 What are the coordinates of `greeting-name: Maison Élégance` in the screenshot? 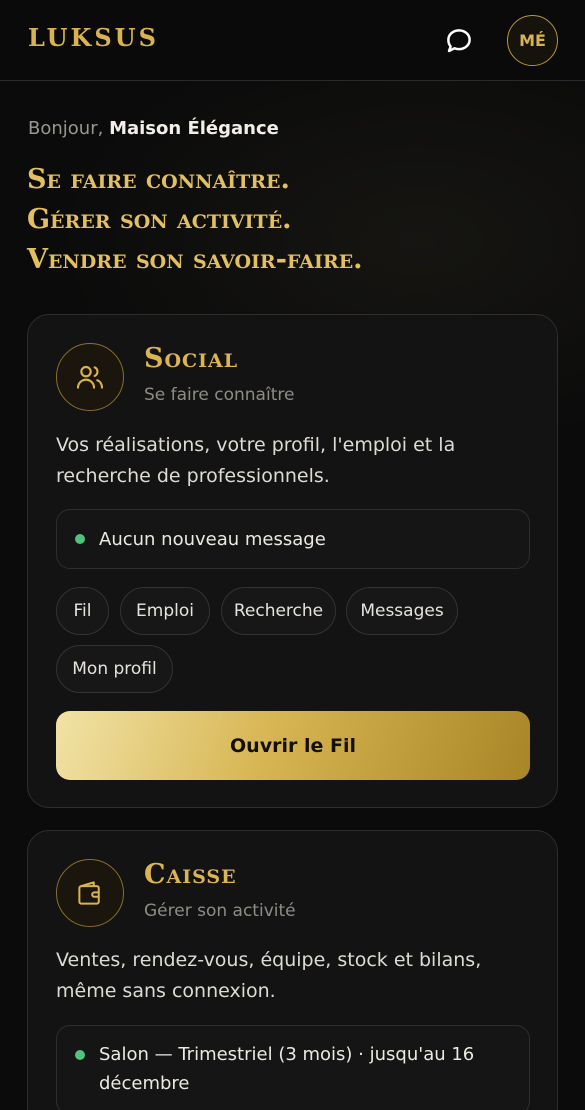 It's located at (194, 128).